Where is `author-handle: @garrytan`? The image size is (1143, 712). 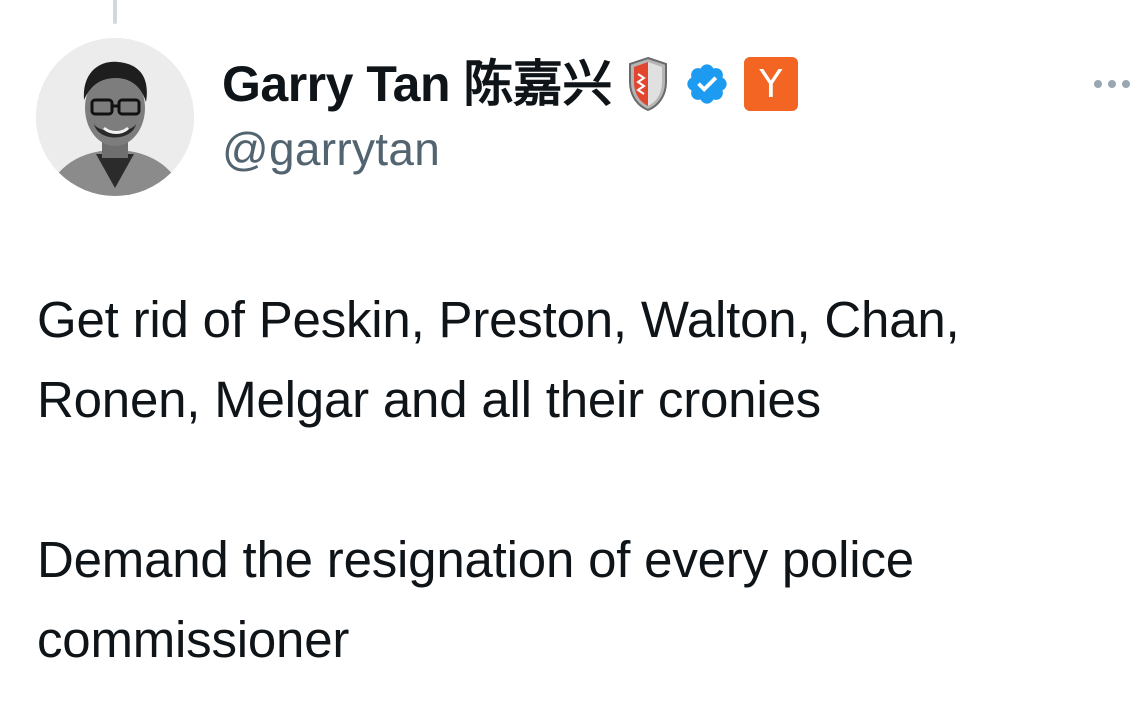 author-handle: @garrytan is located at coordinates (331, 149).